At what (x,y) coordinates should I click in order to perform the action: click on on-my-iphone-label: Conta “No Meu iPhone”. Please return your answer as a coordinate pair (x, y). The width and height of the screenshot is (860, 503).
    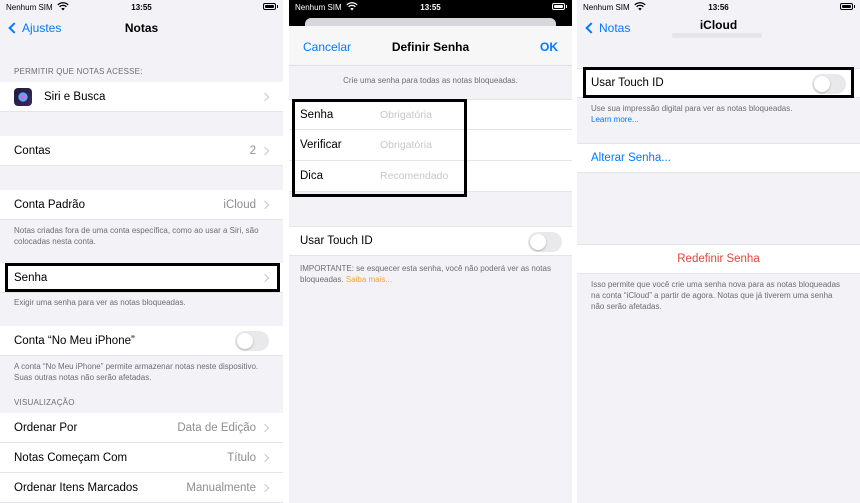
    Looking at the image, I should click on (74, 340).